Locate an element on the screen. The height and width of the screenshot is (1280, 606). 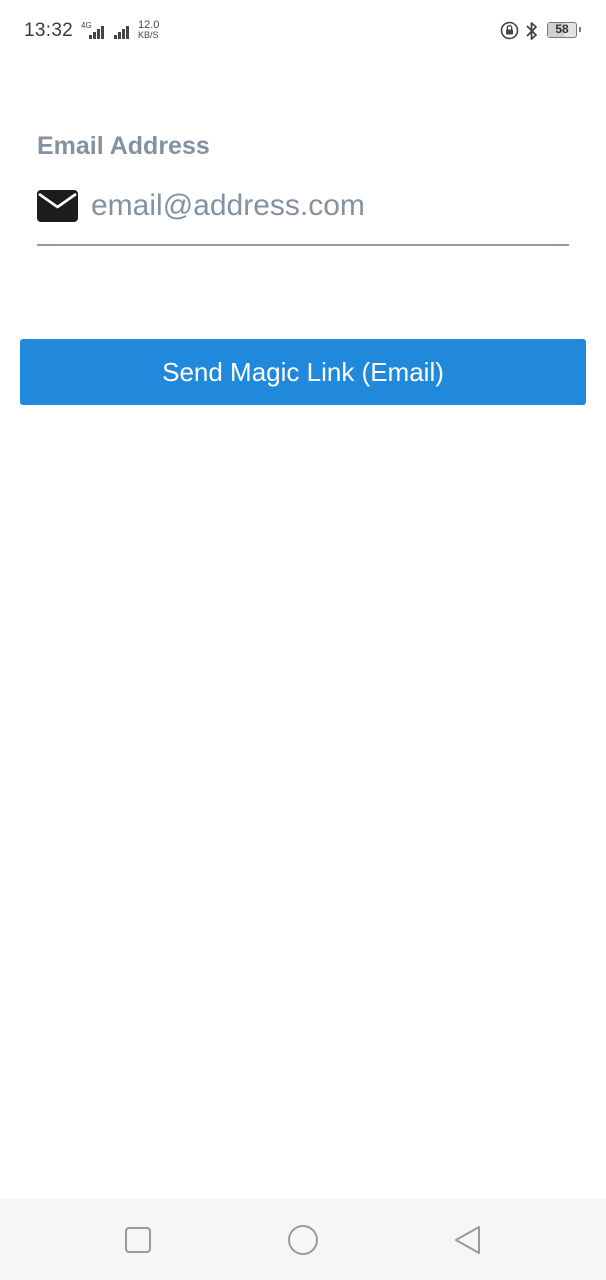
network-speed-unit: KB/S is located at coordinates (148, 35).